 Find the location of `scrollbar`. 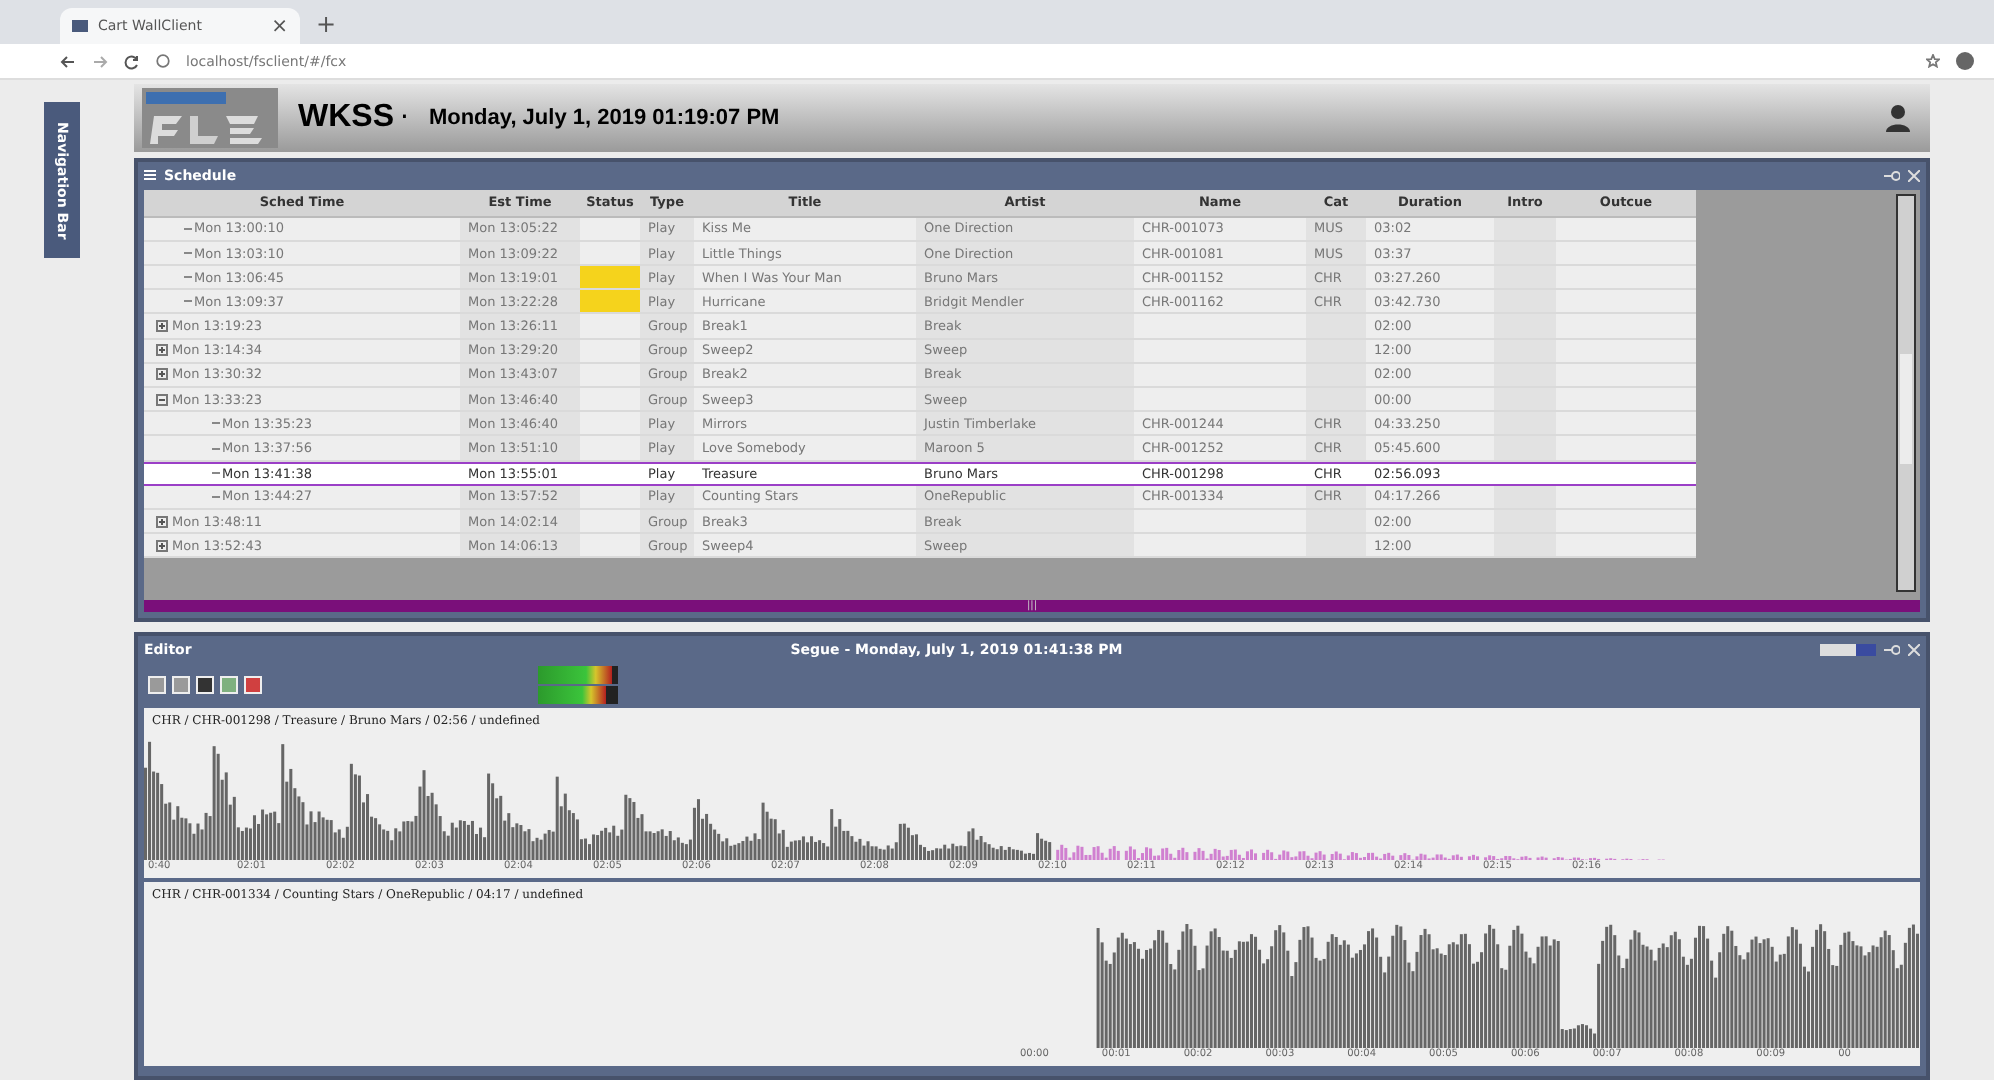

scrollbar is located at coordinates (1906, 392).